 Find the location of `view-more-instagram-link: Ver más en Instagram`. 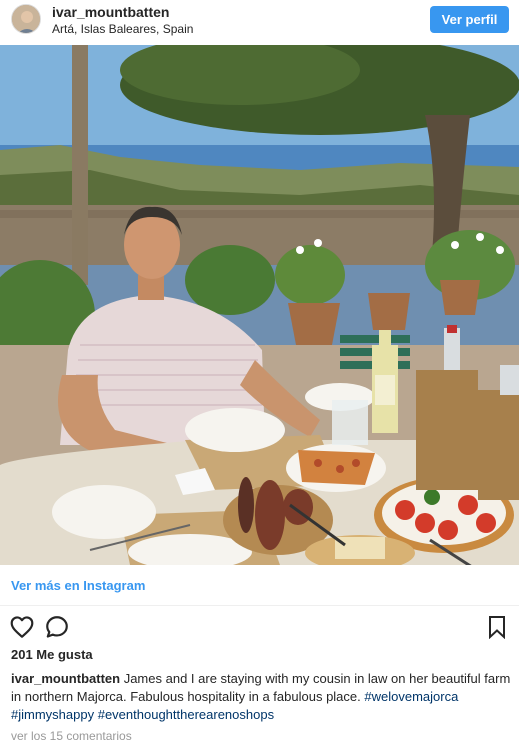

view-more-instagram-link: Ver más en Instagram is located at coordinates (78, 585).